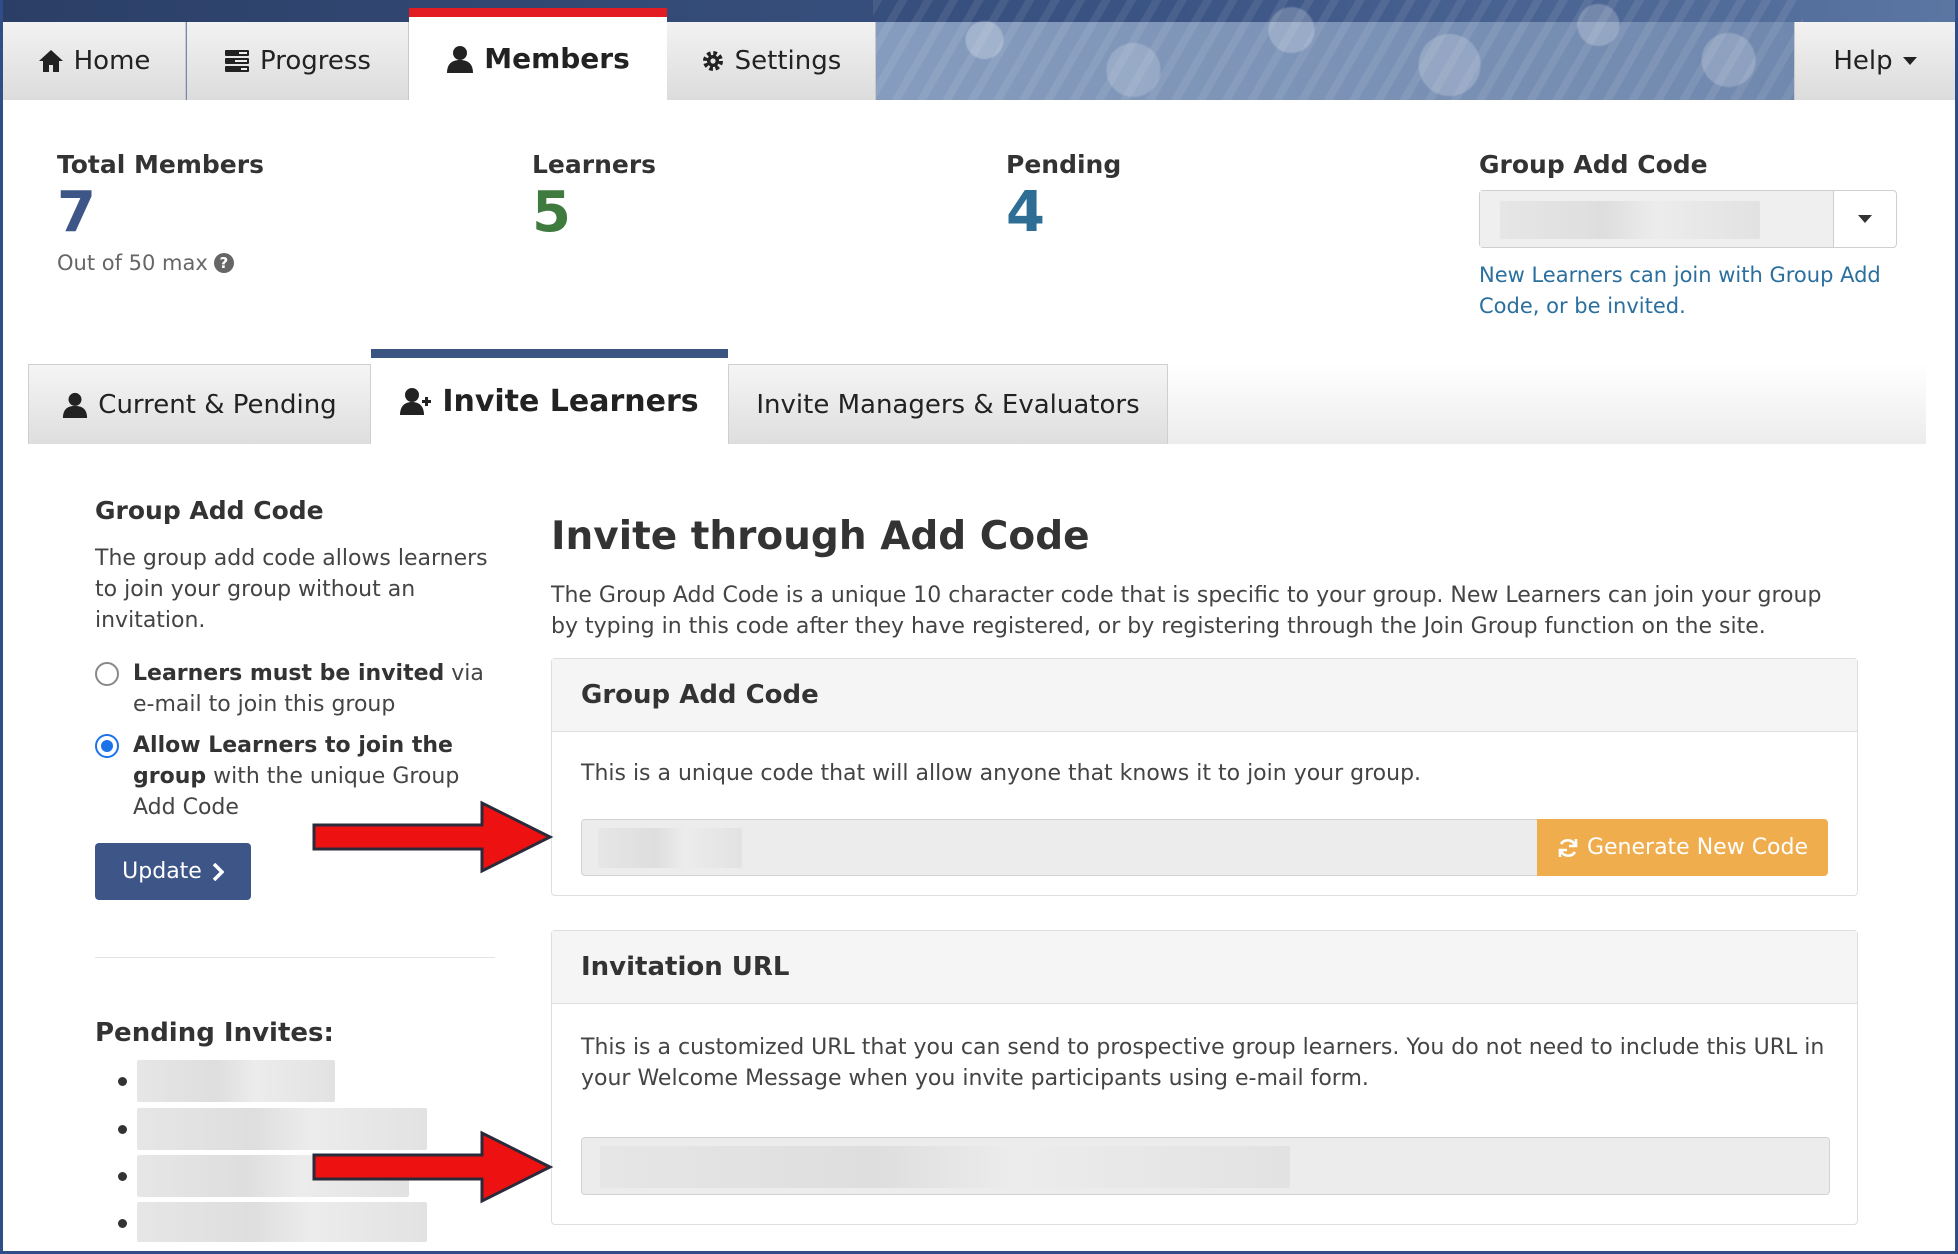 This screenshot has width=1958, height=1254. I want to click on home-icon, so click(50, 61).